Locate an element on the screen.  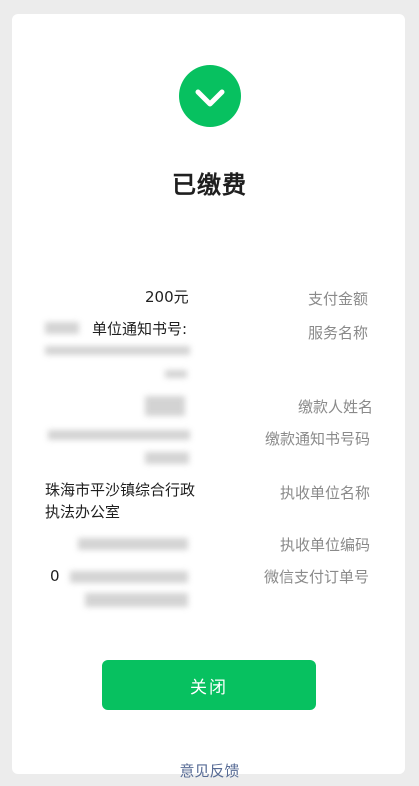
payment-amount-label: 支付金额 is located at coordinates (338, 299).